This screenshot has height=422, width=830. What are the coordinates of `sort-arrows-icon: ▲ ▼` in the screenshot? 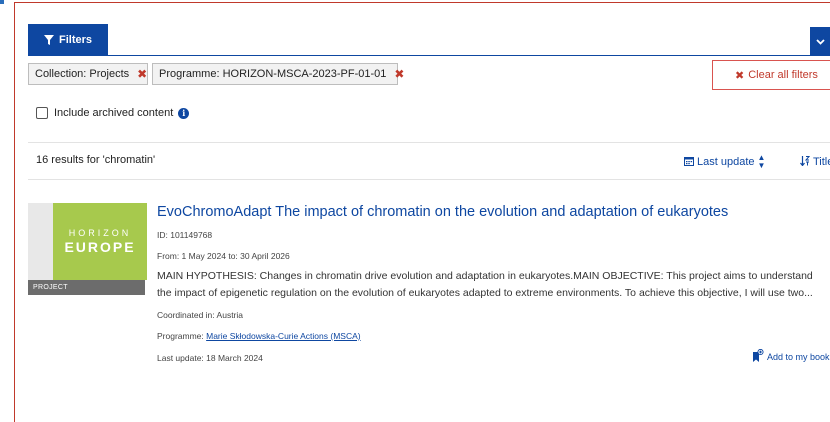 It's located at (761, 161).